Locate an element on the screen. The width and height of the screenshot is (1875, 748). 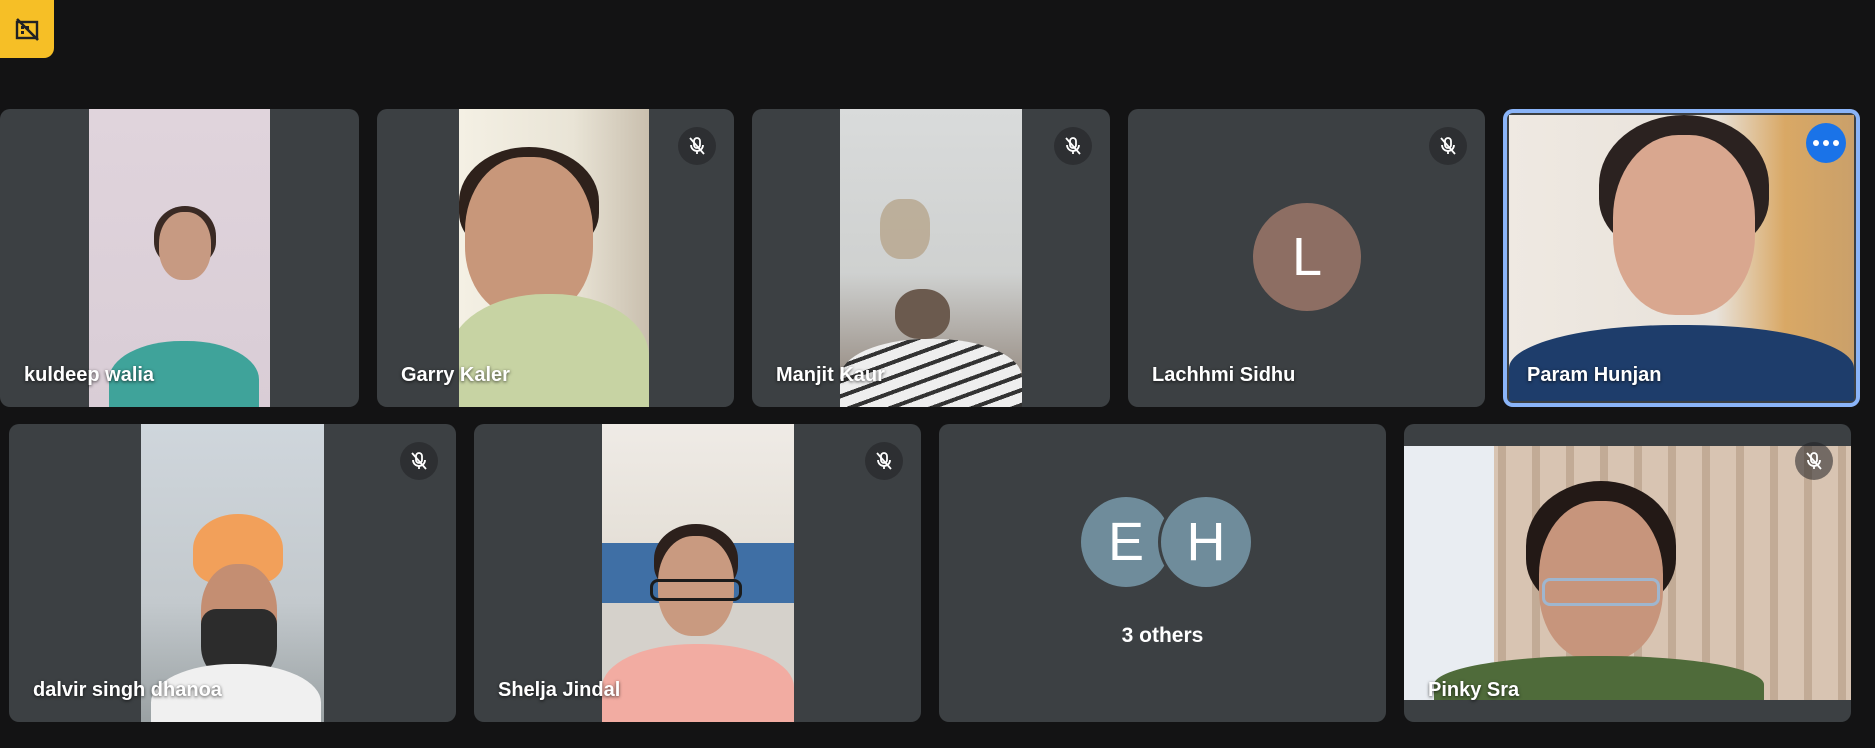
participant-avatar: L is located at coordinates (1307, 257).